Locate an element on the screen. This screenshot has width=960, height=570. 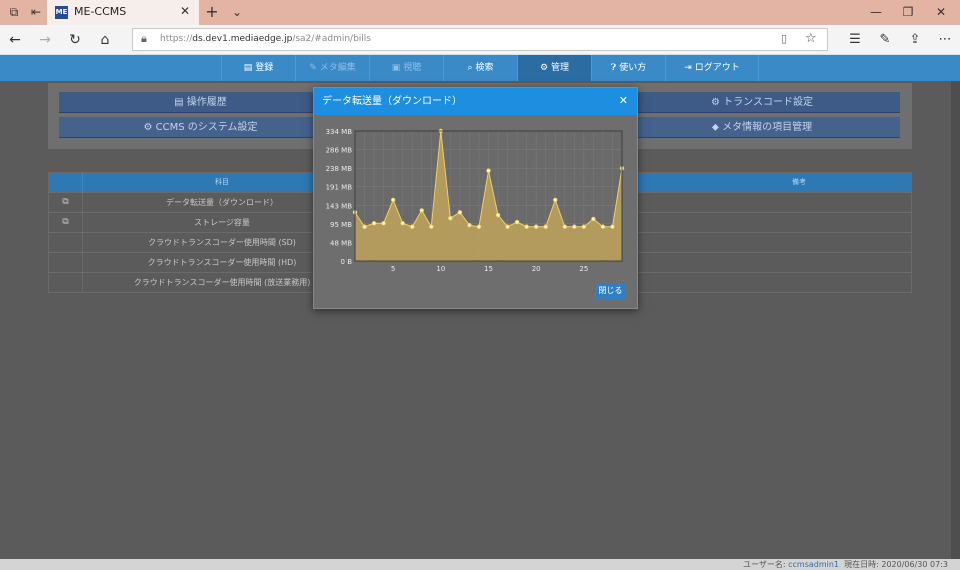
y-tick-label: 0 B is located at coordinates (347, 262).